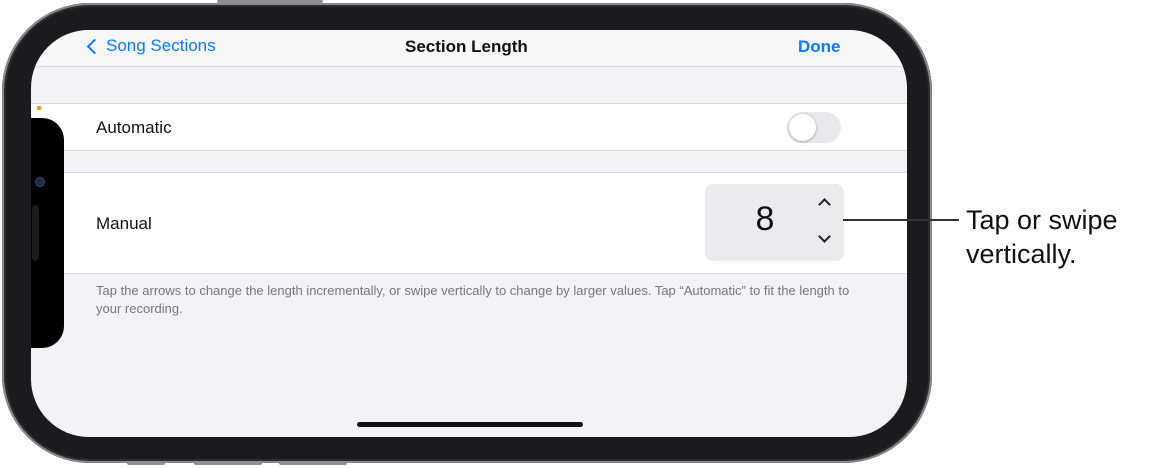 The height and width of the screenshot is (468, 1157). What do you see at coordinates (270, 1) in the screenshot?
I see `top-side-button` at bounding box center [270, 1].